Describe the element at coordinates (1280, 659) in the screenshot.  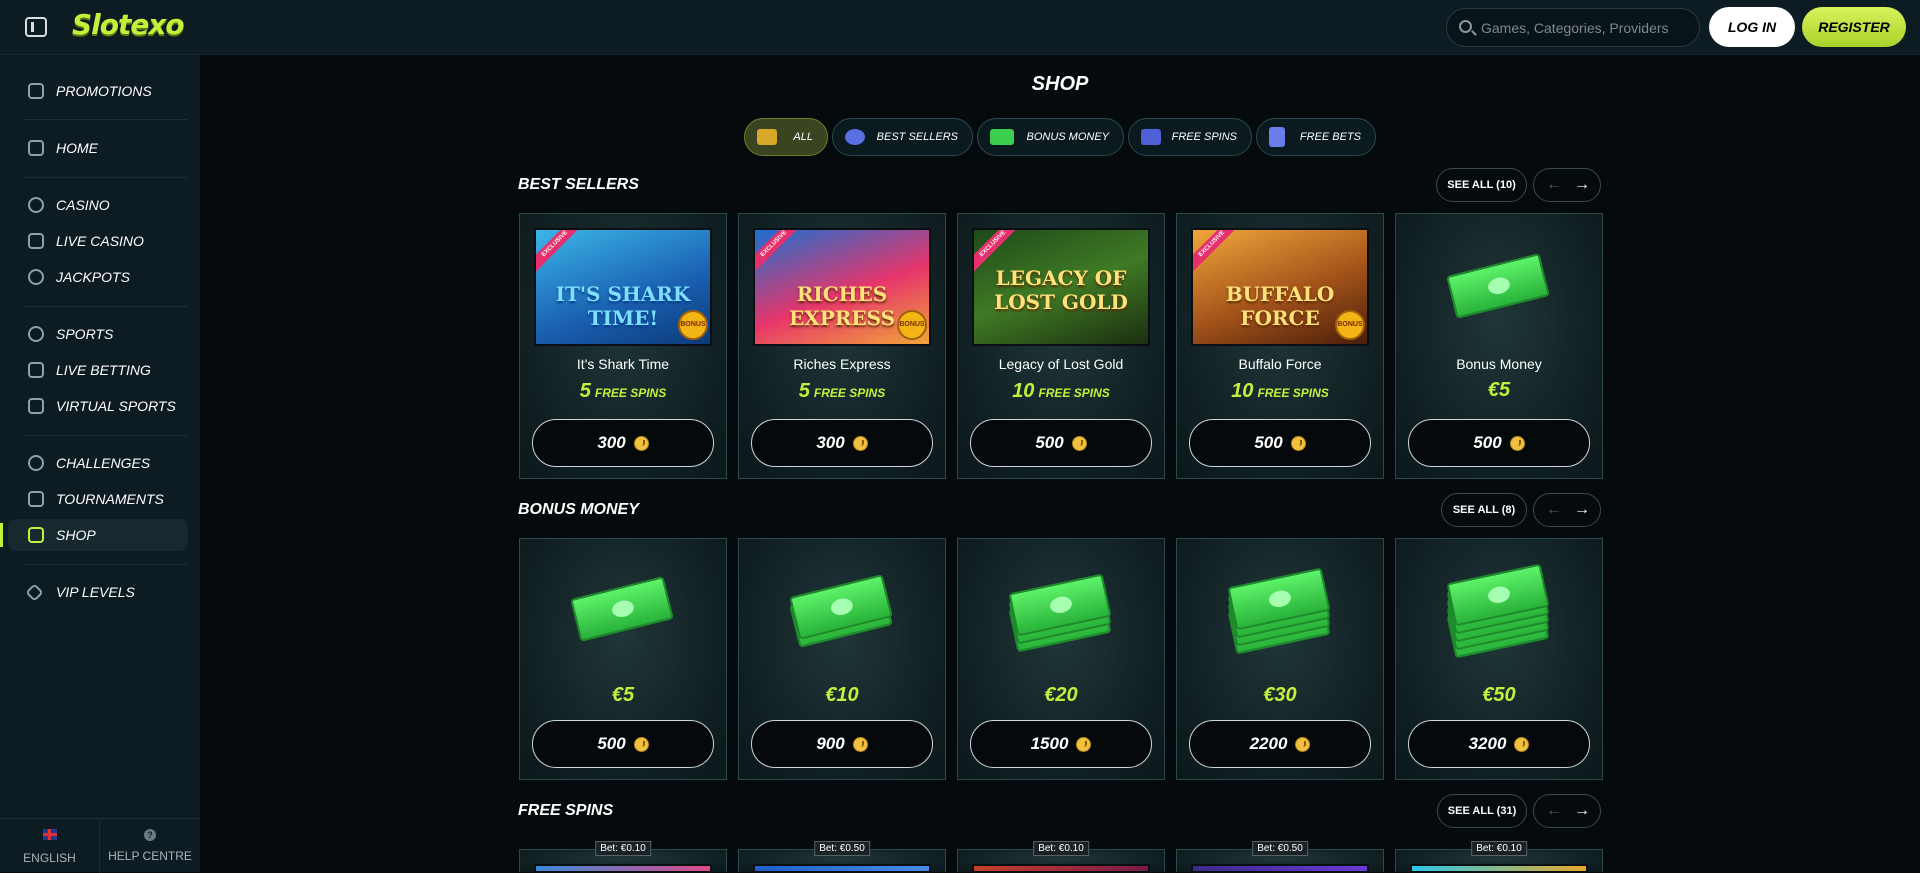
I see `shop-card: €30 2200` at that location.